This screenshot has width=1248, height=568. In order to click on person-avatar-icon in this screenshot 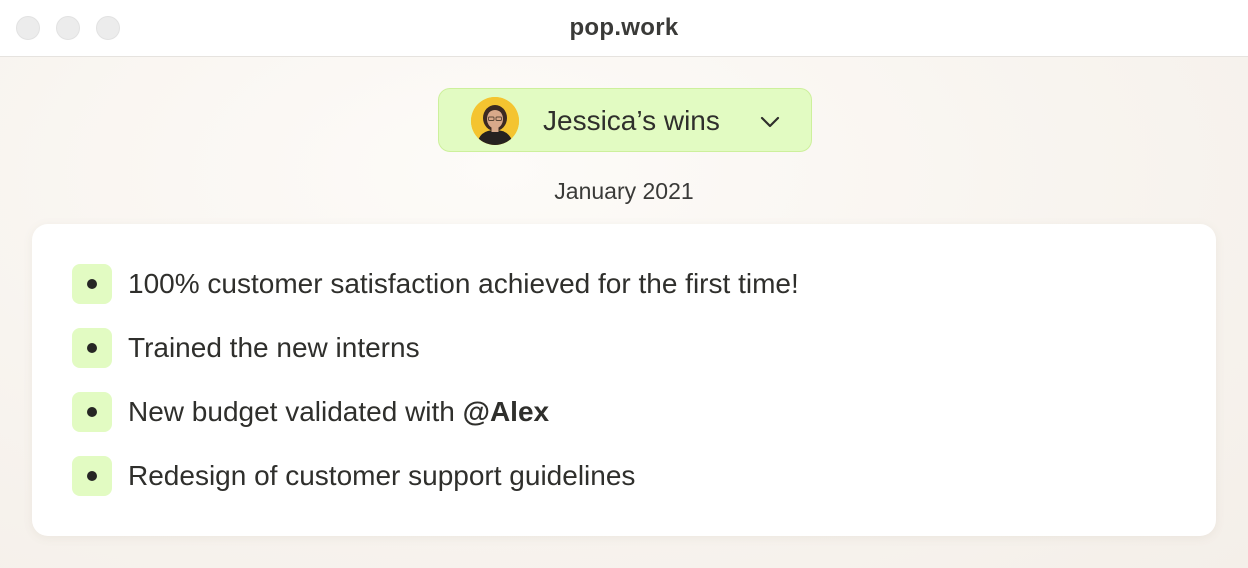, I will do `click(495, 121)`.